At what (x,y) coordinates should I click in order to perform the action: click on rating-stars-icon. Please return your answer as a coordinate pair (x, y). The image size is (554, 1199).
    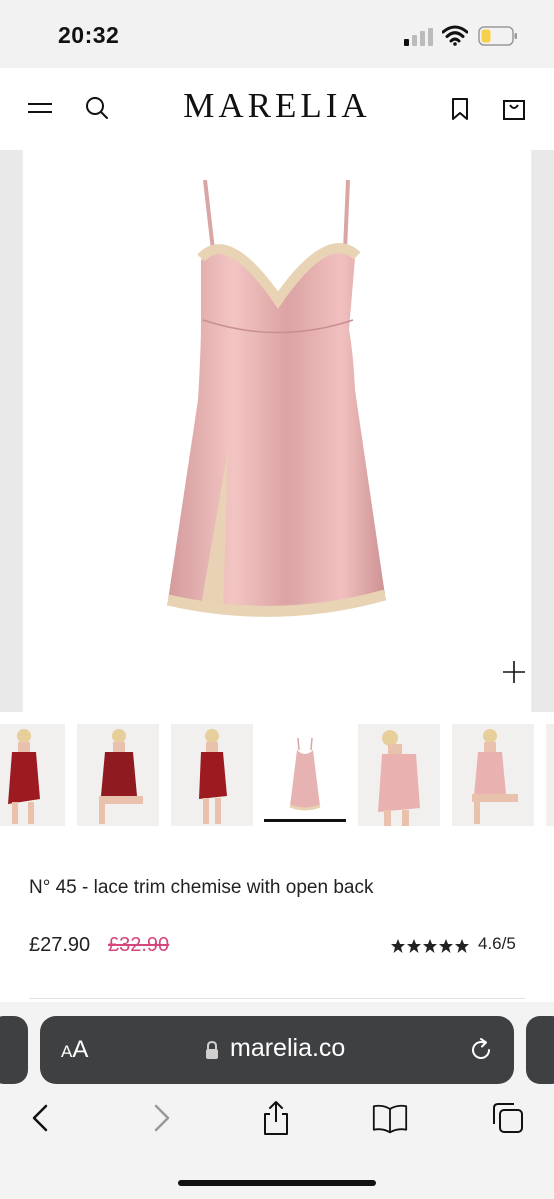
    Looking at the image, I should click on (430, 946).